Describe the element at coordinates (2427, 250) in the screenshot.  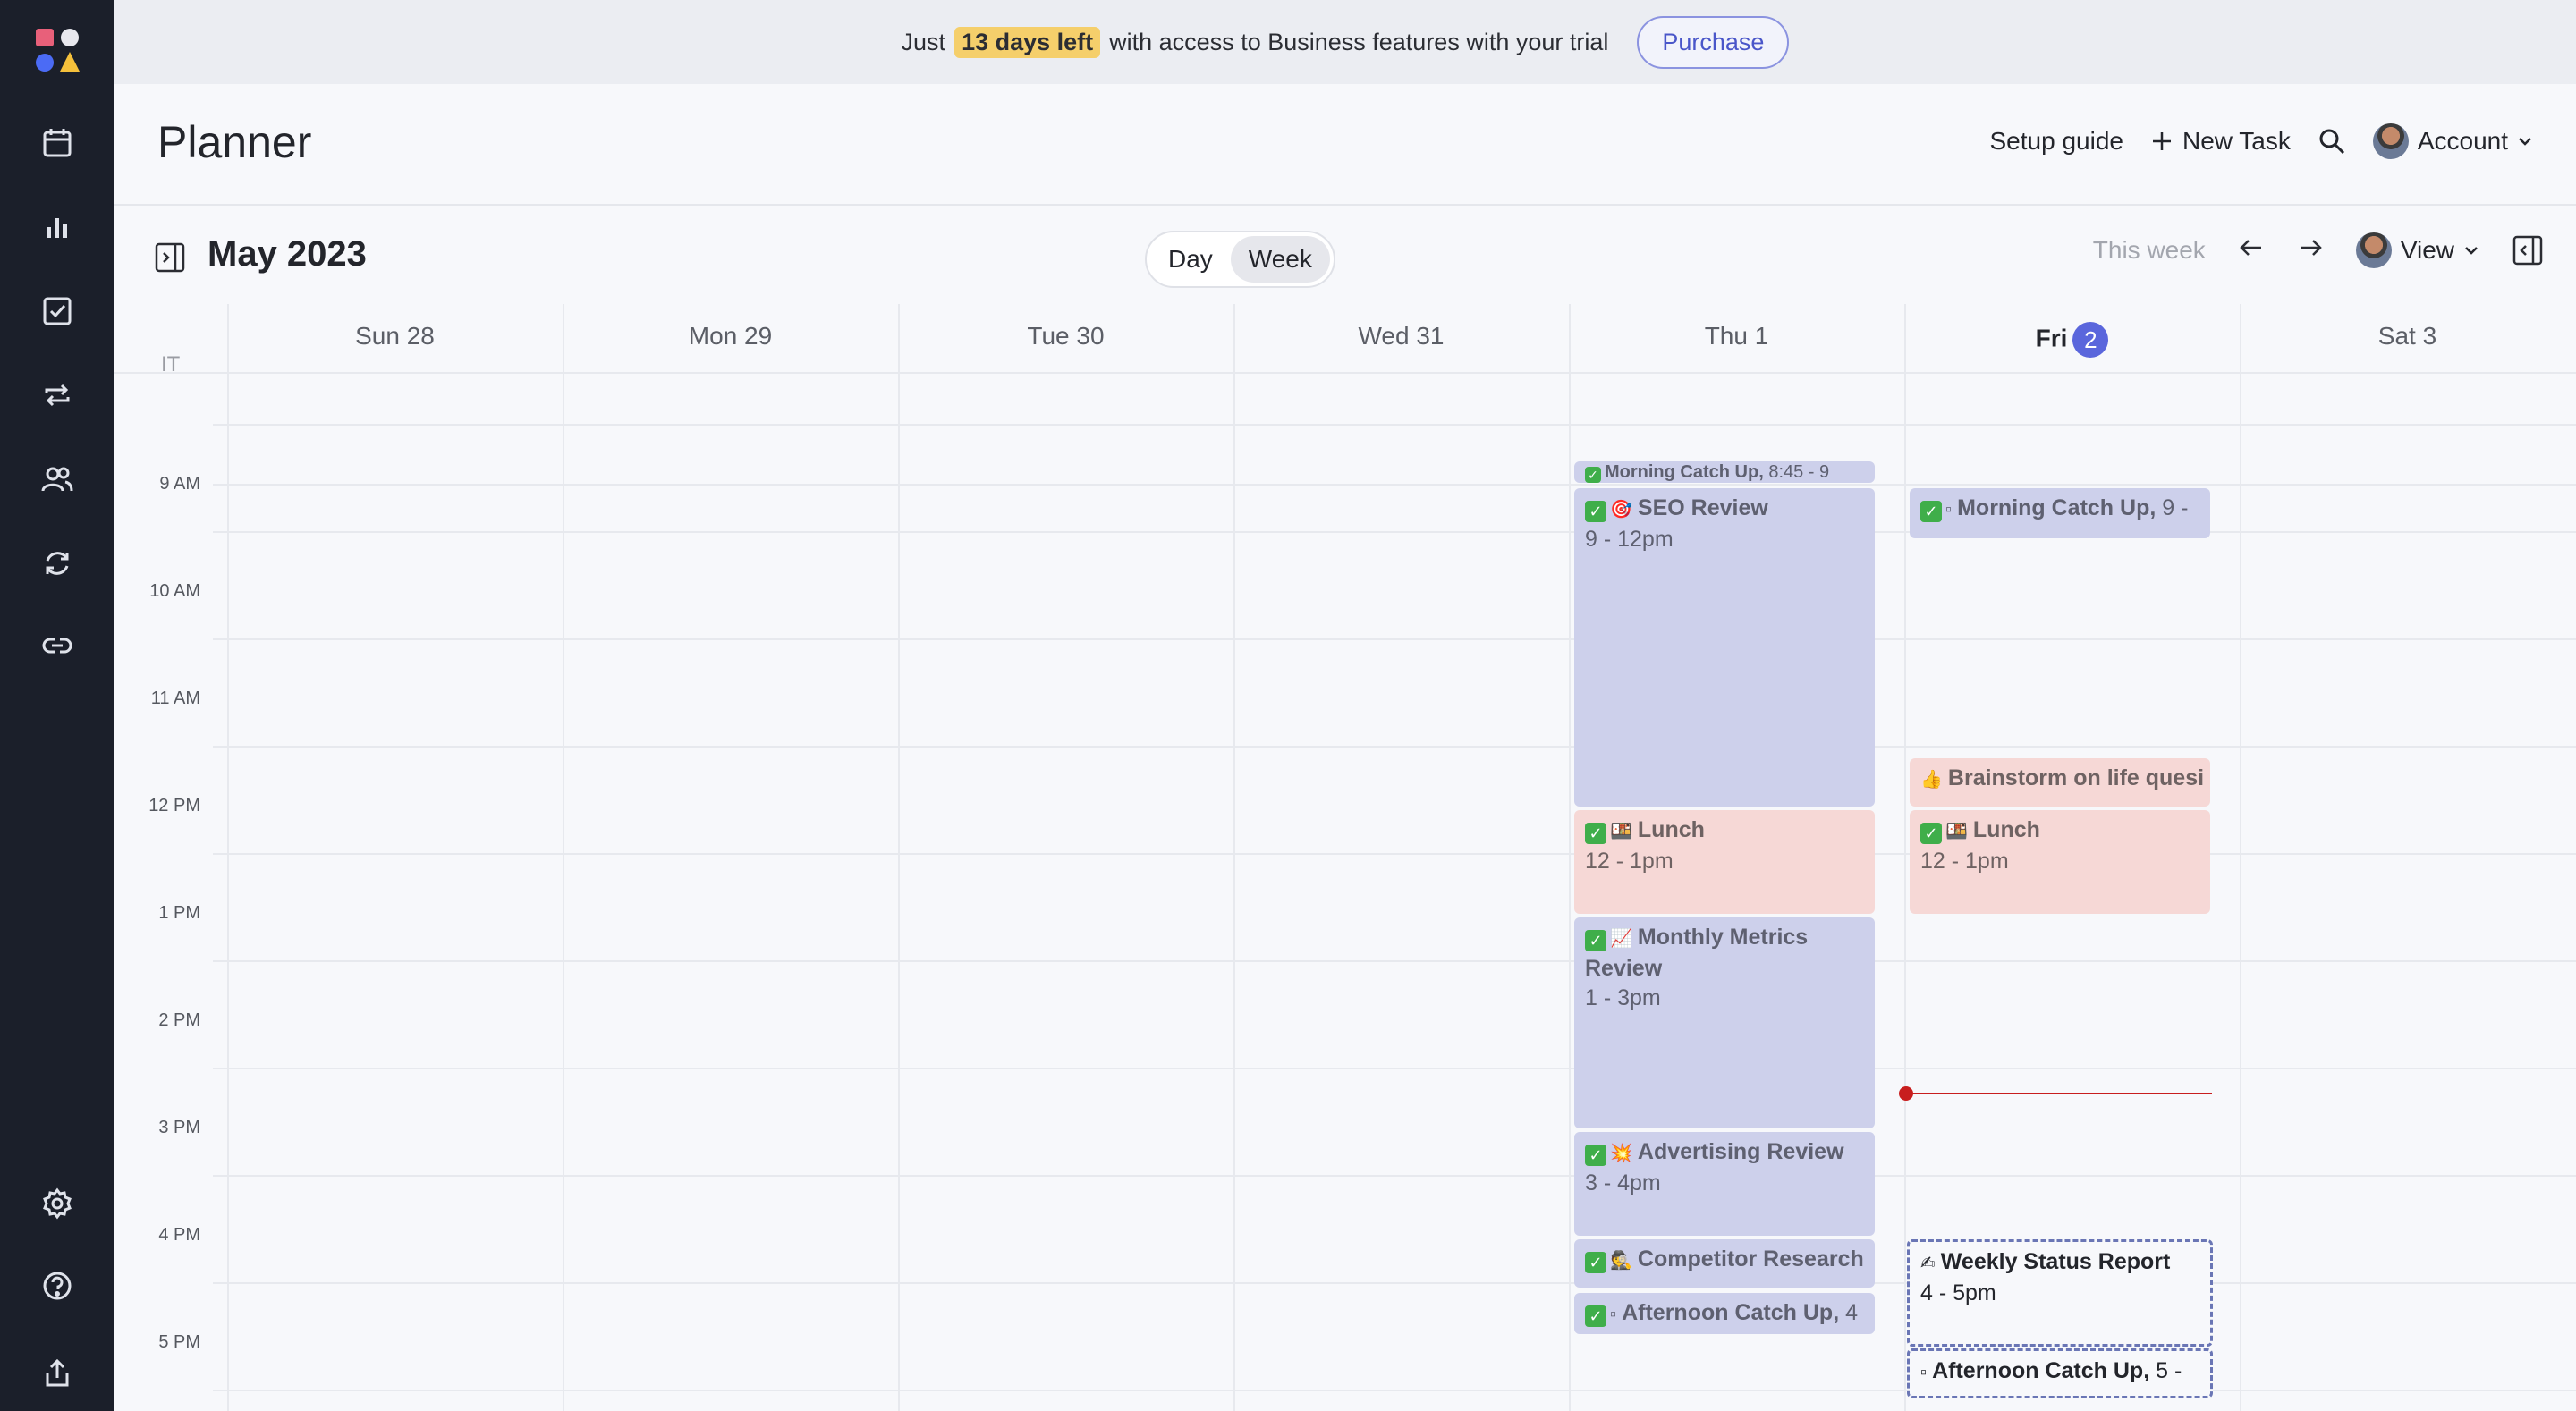
I see `view-label: View` at that location.